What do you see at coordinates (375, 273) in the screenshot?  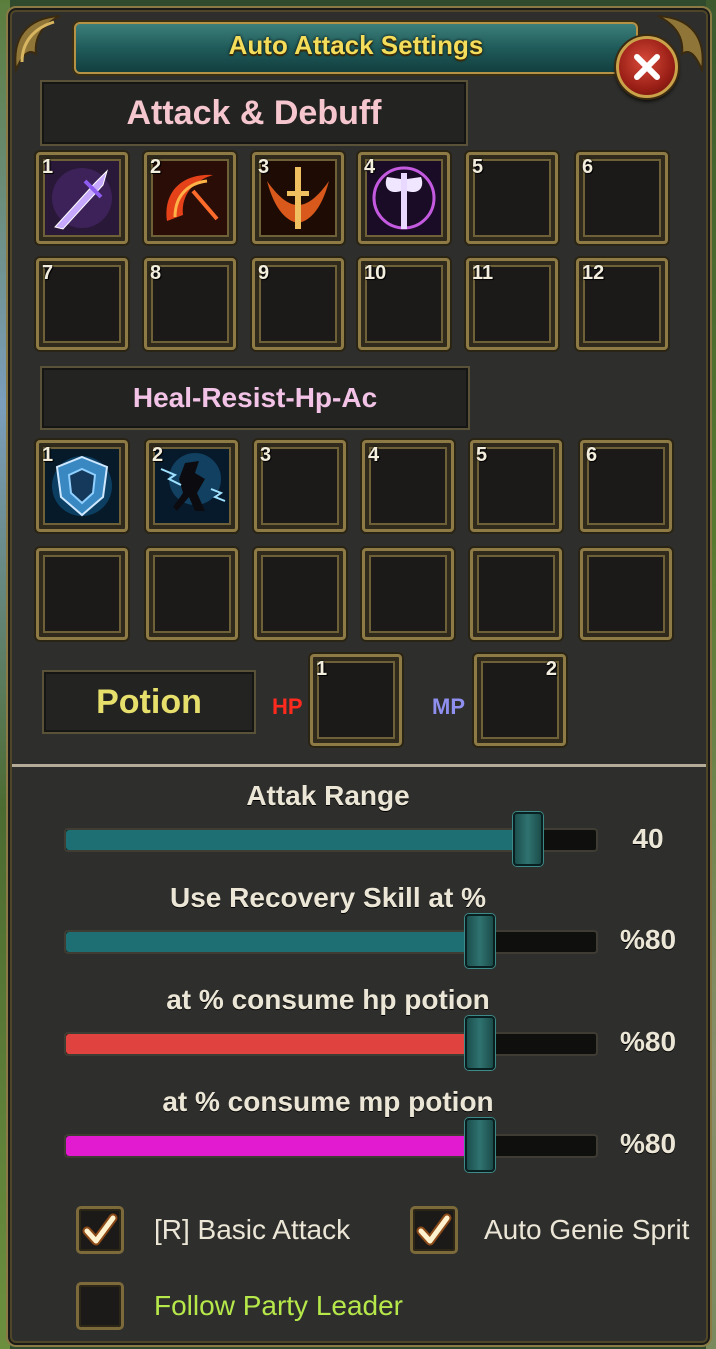 I see `slot-number: 10` at bounding box center [375, 273].